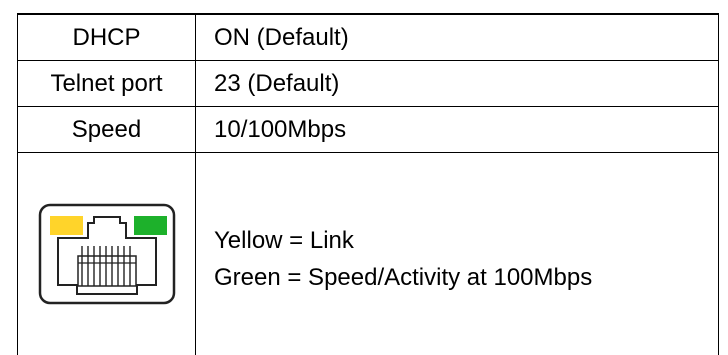 This screenshot has width=728, height=355. I want to click on link-led-icon, so click(66, 225).